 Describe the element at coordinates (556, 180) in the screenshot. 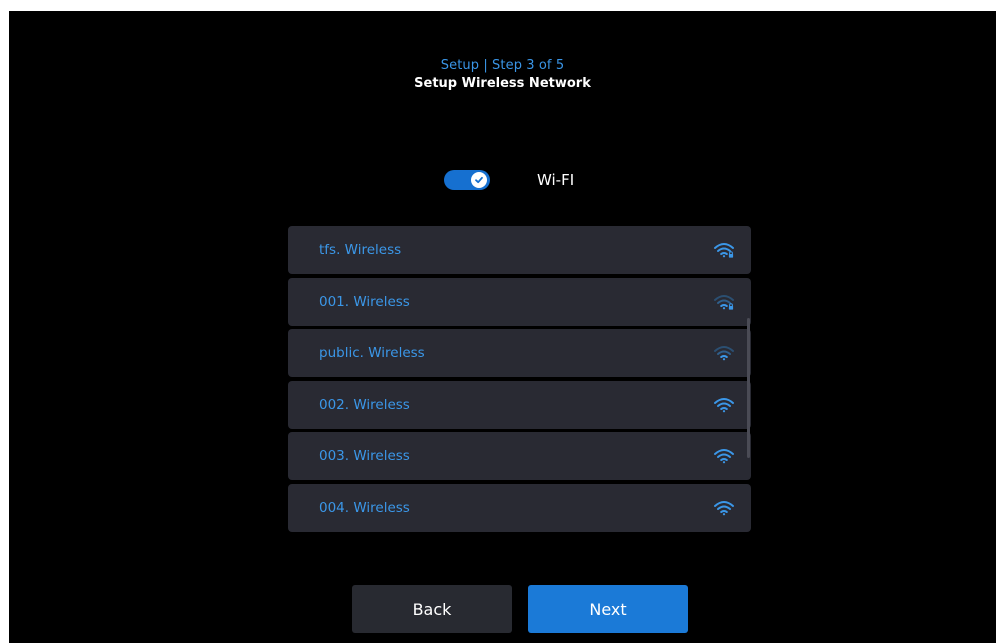

I see `wifi-label: Wi-FI` at that location.